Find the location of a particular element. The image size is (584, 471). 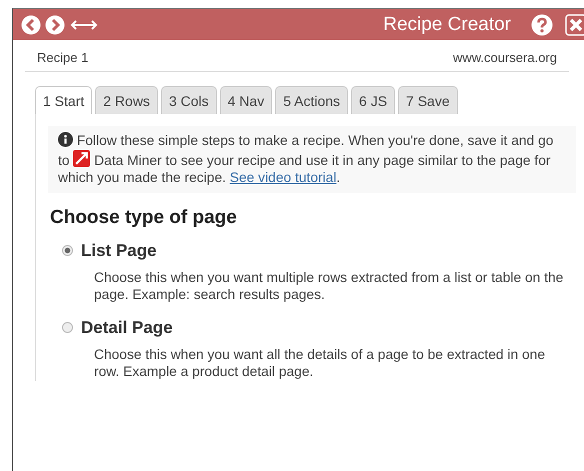

video-tutorial-link: See video tutorial is located at coordinates (283, 177).